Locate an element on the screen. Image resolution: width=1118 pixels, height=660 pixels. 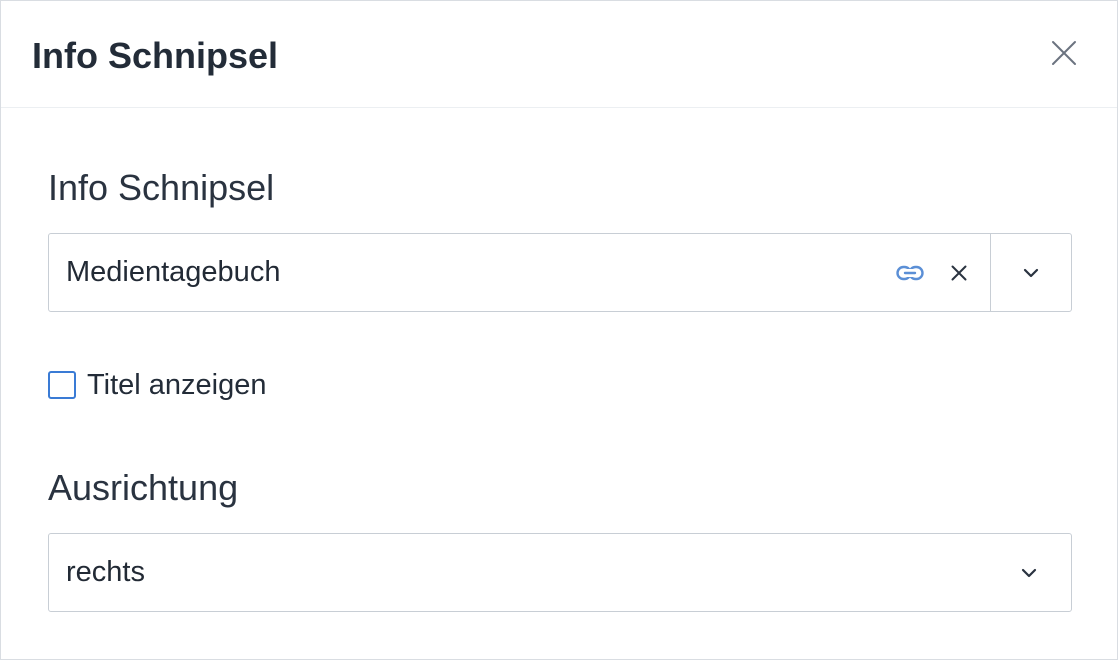
dialog-title: Info Schnipsel is located at coordinates (155, 55).